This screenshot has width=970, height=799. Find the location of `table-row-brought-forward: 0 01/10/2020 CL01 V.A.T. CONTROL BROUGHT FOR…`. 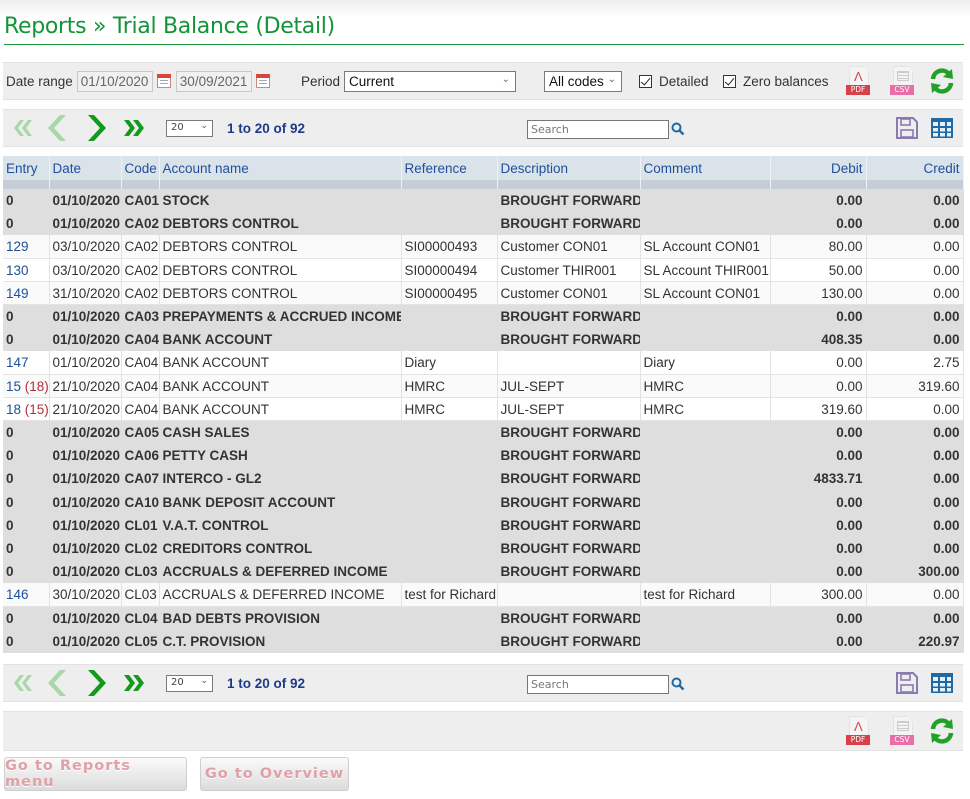

table-row-brought-forward: 0 01/10/2020 CL01 V.A.T. CONTROL BROUGHT FOR… is located at coordinates (483, 525).